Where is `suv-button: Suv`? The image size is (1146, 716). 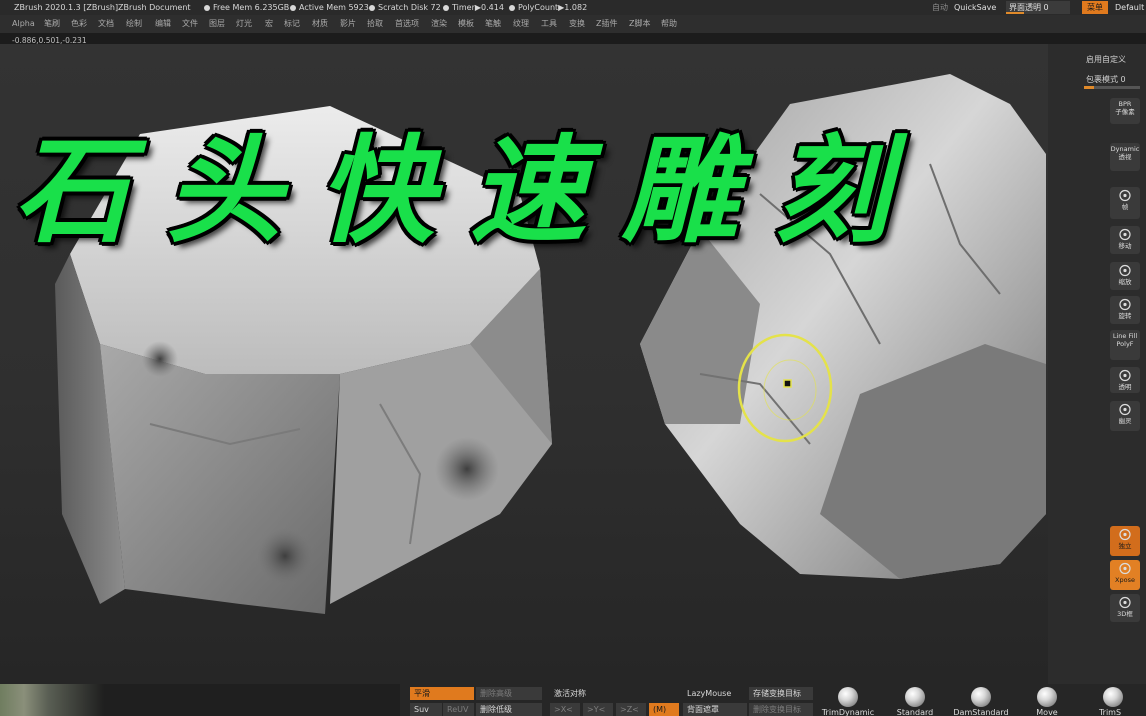
suv-button: Suv is located at coordinates (426, 709).